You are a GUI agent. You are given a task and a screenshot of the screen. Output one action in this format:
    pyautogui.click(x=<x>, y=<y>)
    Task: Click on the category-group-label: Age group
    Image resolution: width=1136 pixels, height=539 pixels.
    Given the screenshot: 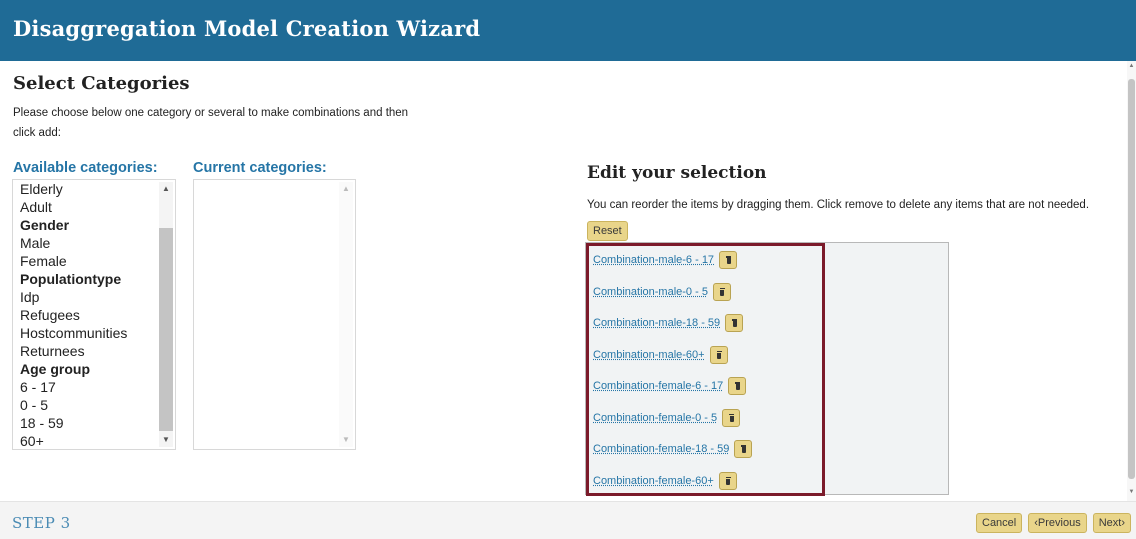 What is the action you would take?
    pyautogui.click(x=55, y=369)
    